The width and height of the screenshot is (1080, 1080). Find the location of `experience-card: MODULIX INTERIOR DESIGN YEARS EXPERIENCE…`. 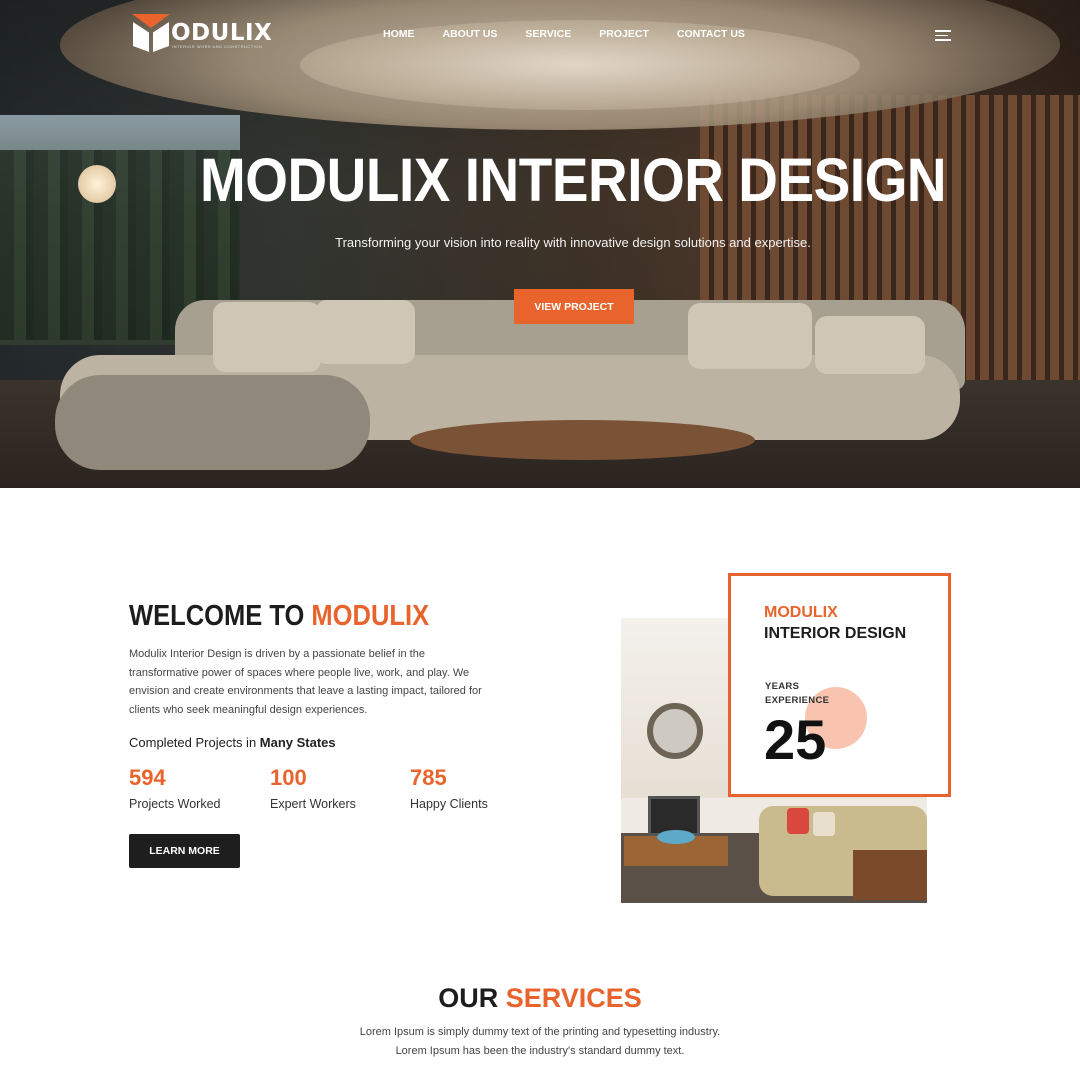

experience-card: MODULIX INTERIOR DESIGN YEARS EXPERIENCE… is located at coordinates (839, 685).